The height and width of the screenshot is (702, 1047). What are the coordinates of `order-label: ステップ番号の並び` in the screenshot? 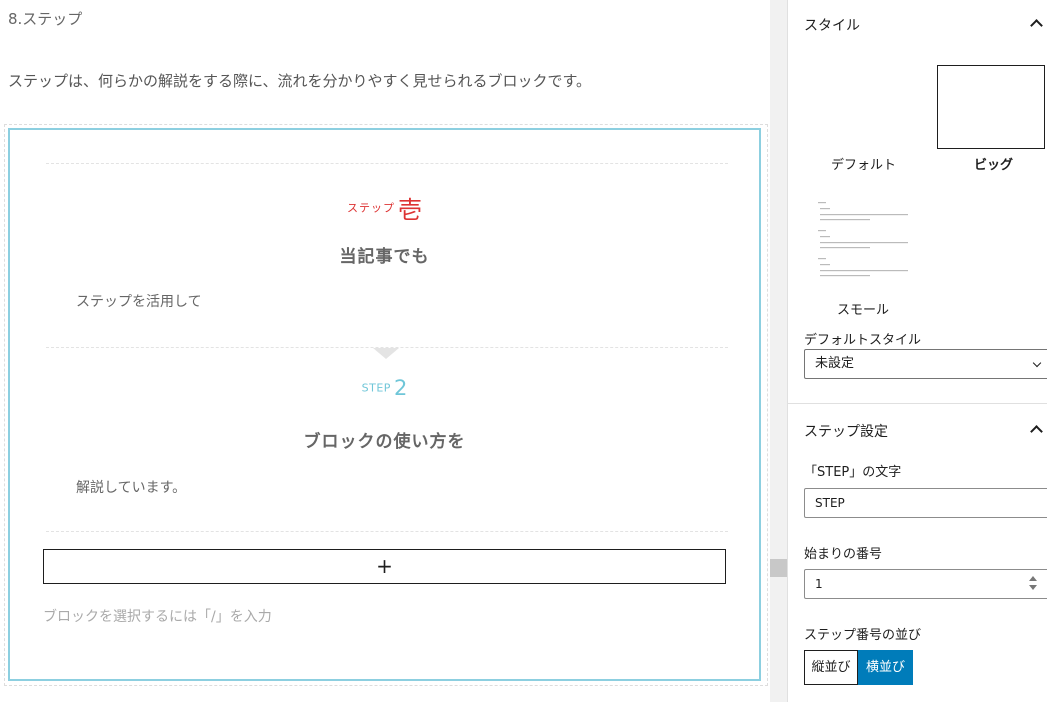 It's located at (863, 635).